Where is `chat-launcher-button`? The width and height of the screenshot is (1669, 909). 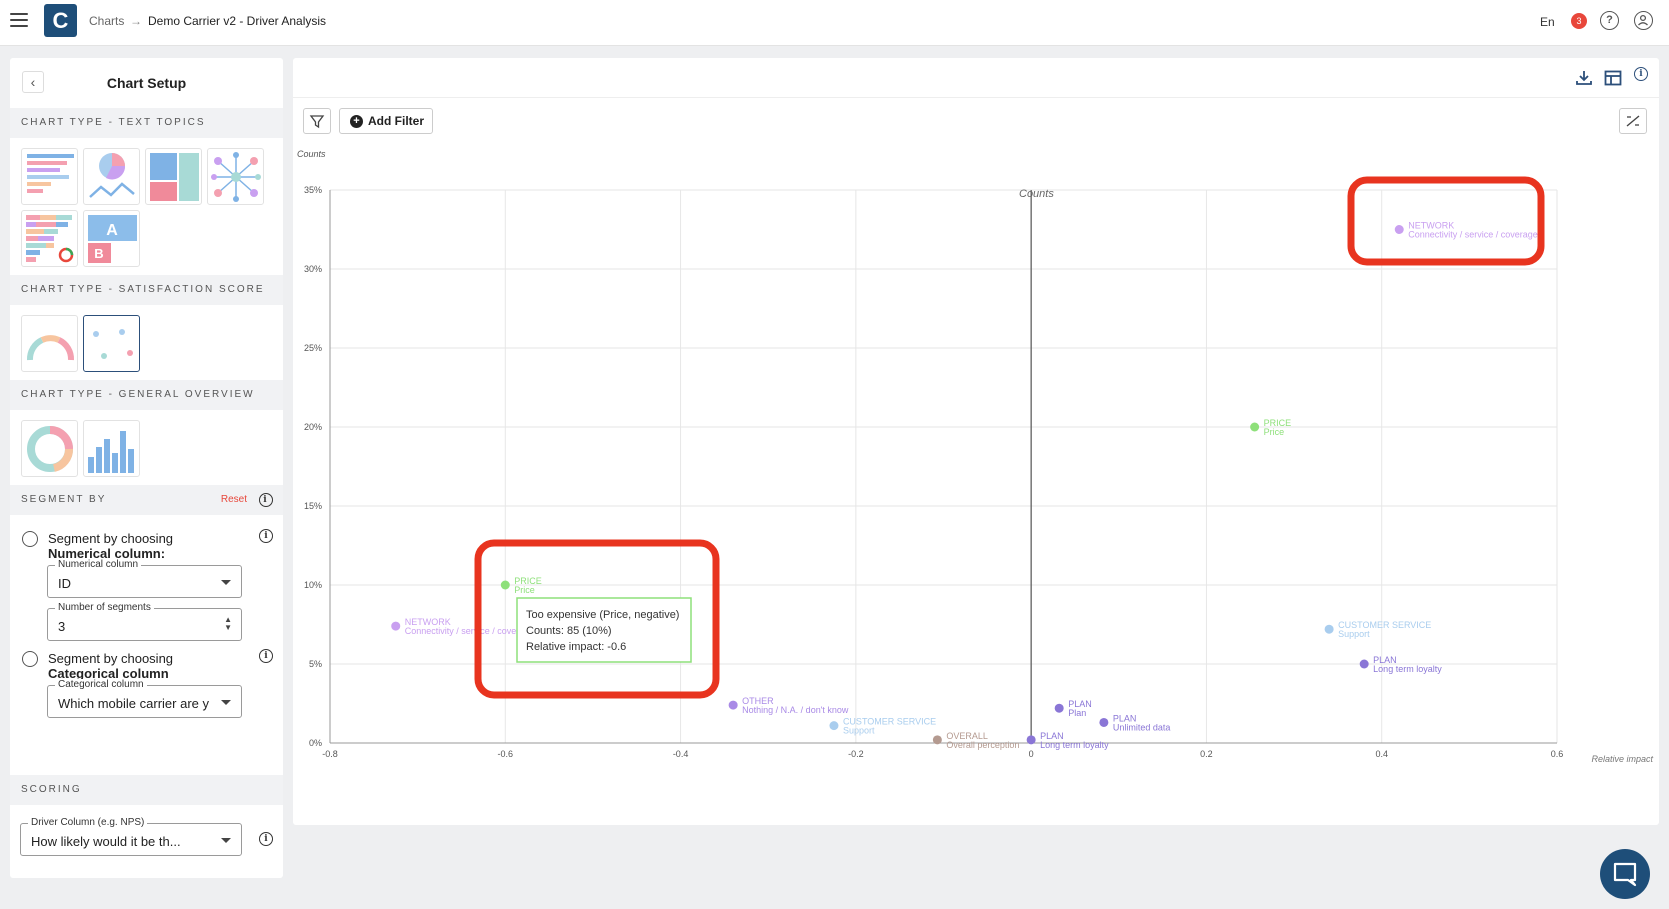
chat-launcher-button is located at coordinates (1625, 874).